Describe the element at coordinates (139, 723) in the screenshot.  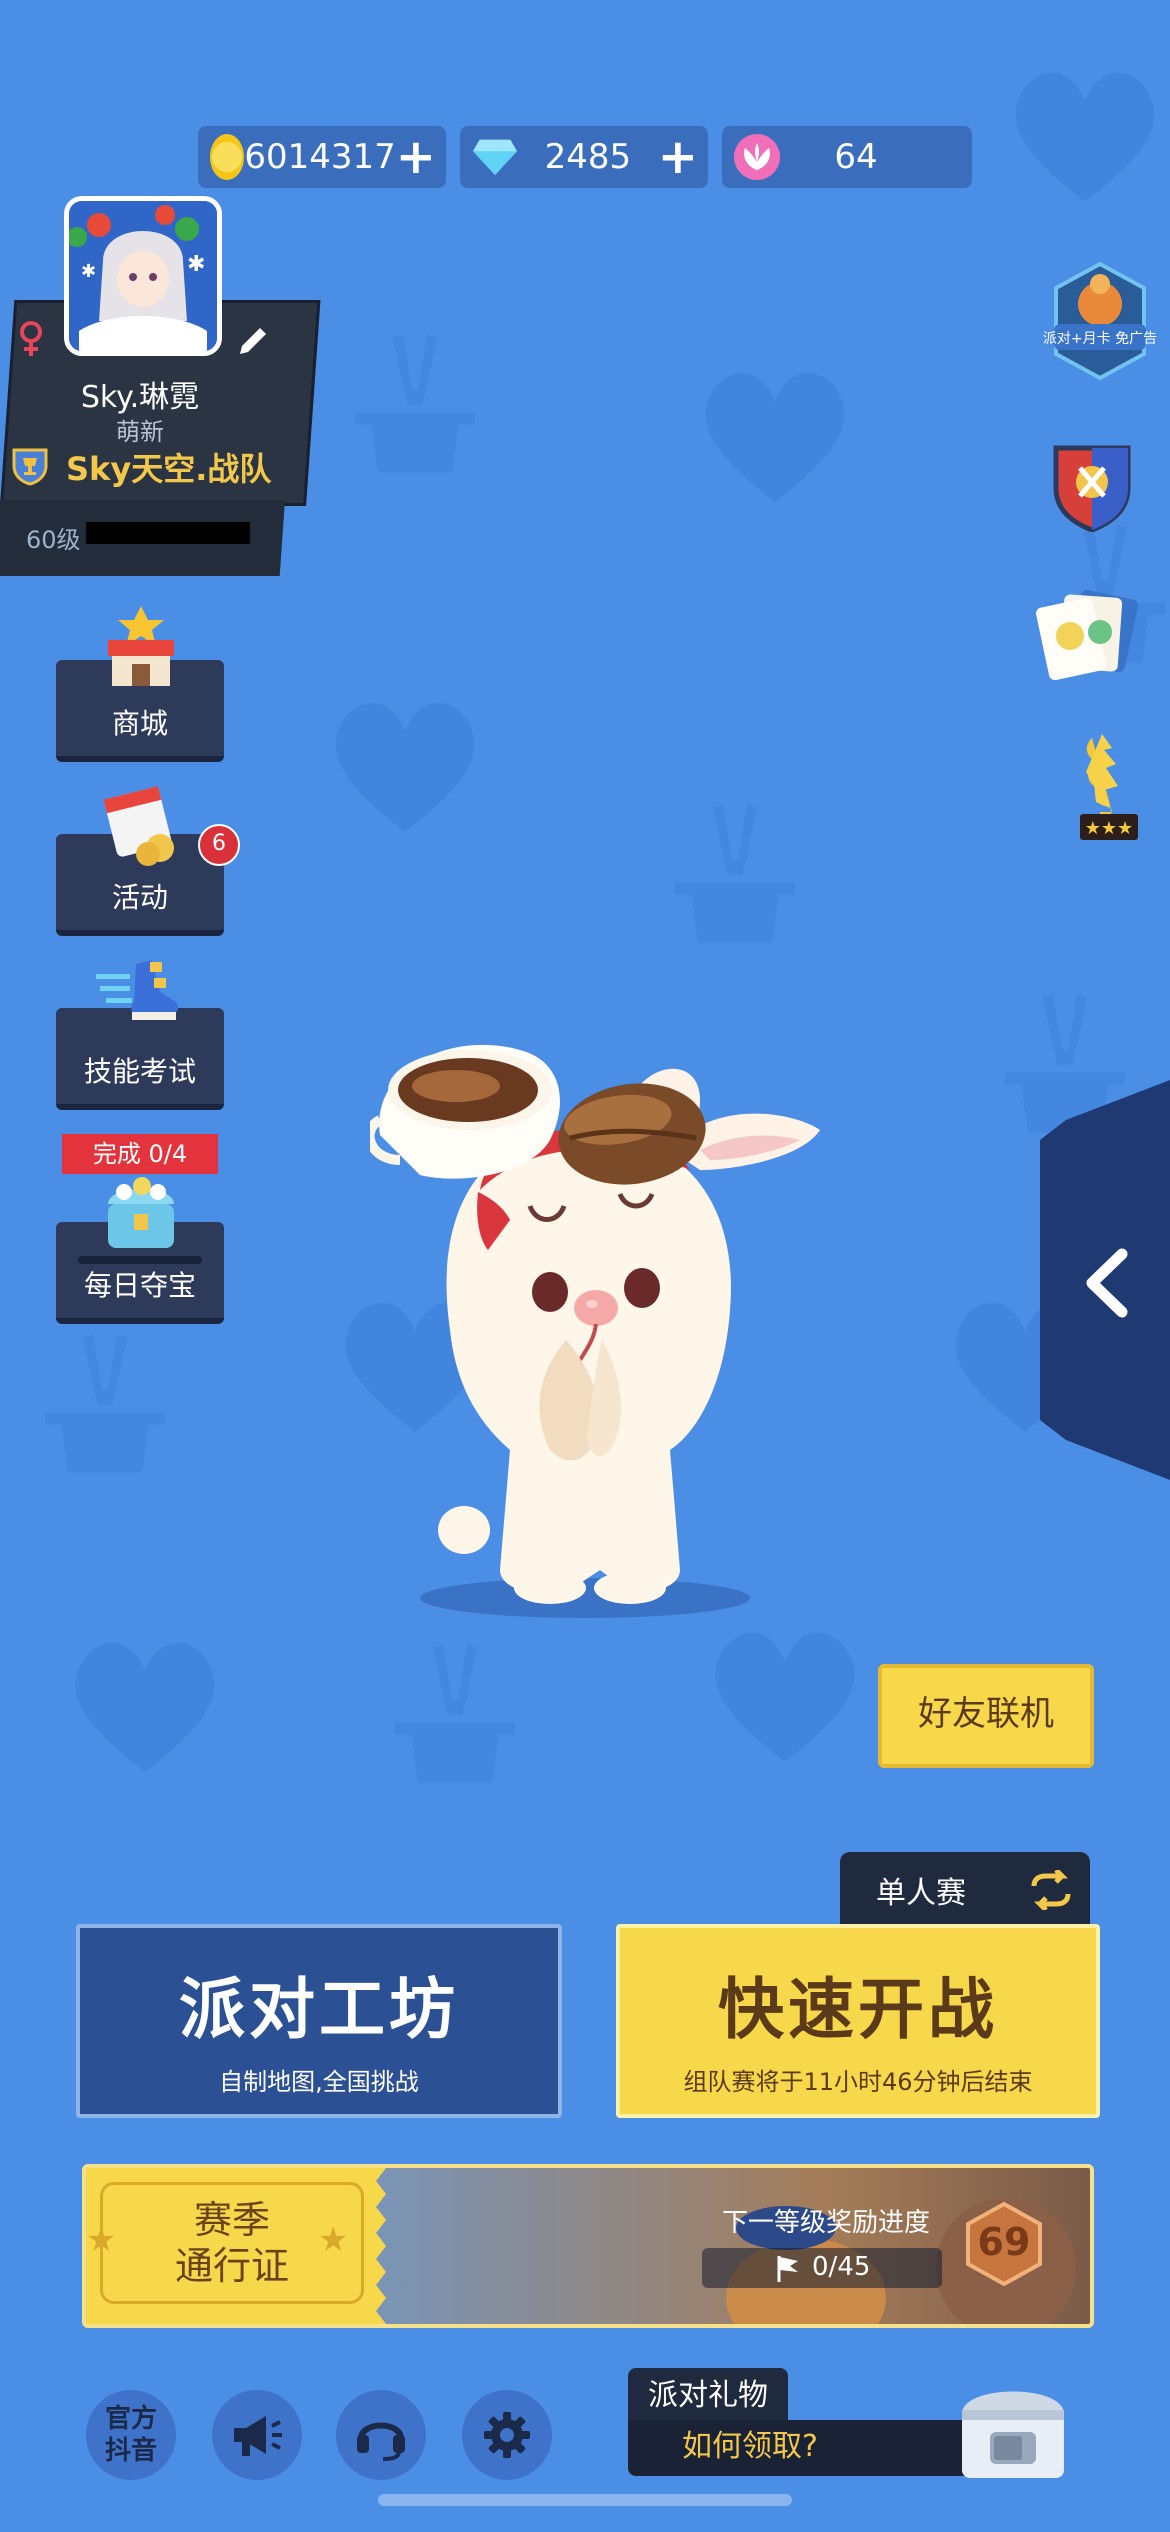
I see `shop-label: 商城` at that location.